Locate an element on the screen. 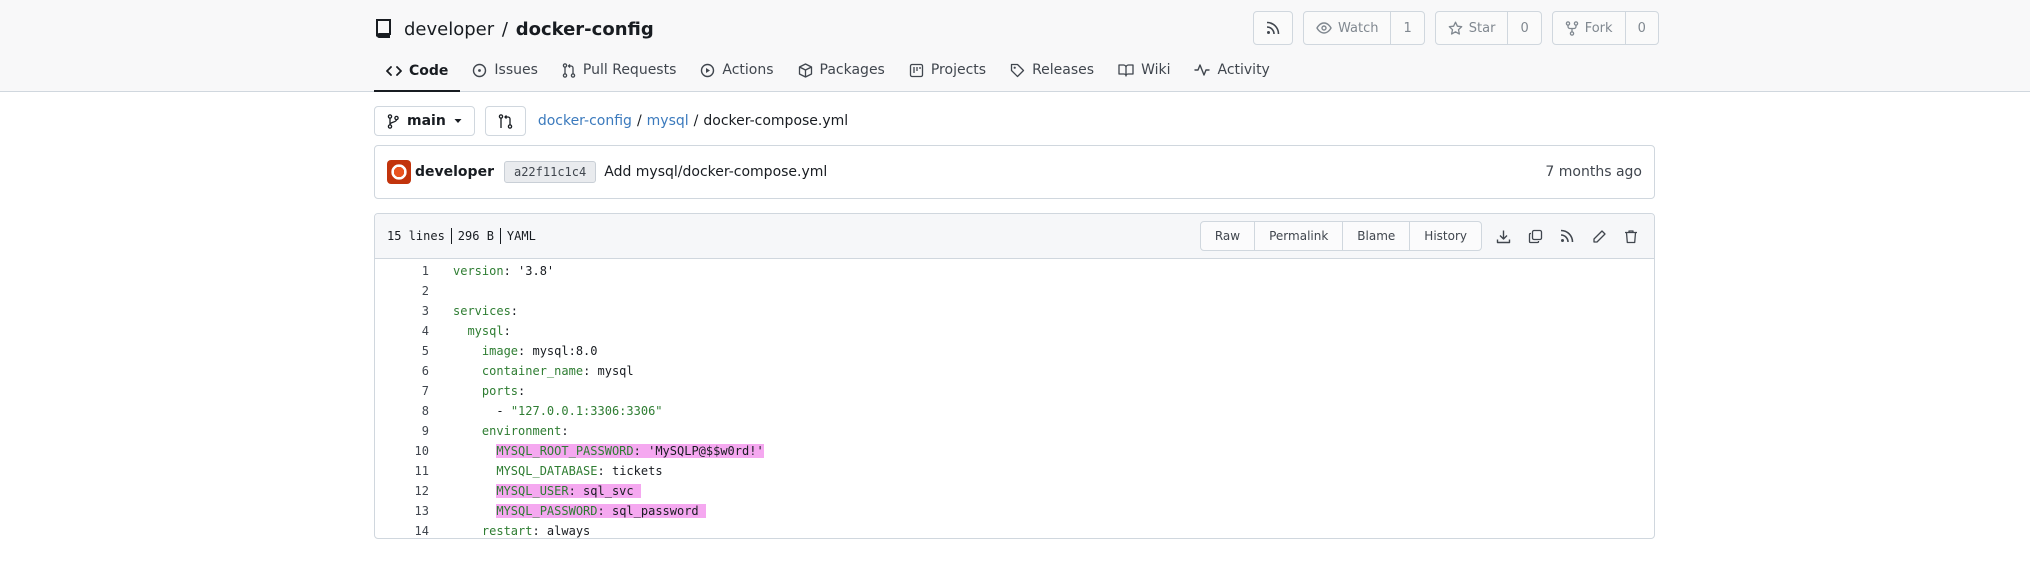 The height and width of the screenshot is (576, 2030). tab-packages: Packages is located at coordinates (841, 70).